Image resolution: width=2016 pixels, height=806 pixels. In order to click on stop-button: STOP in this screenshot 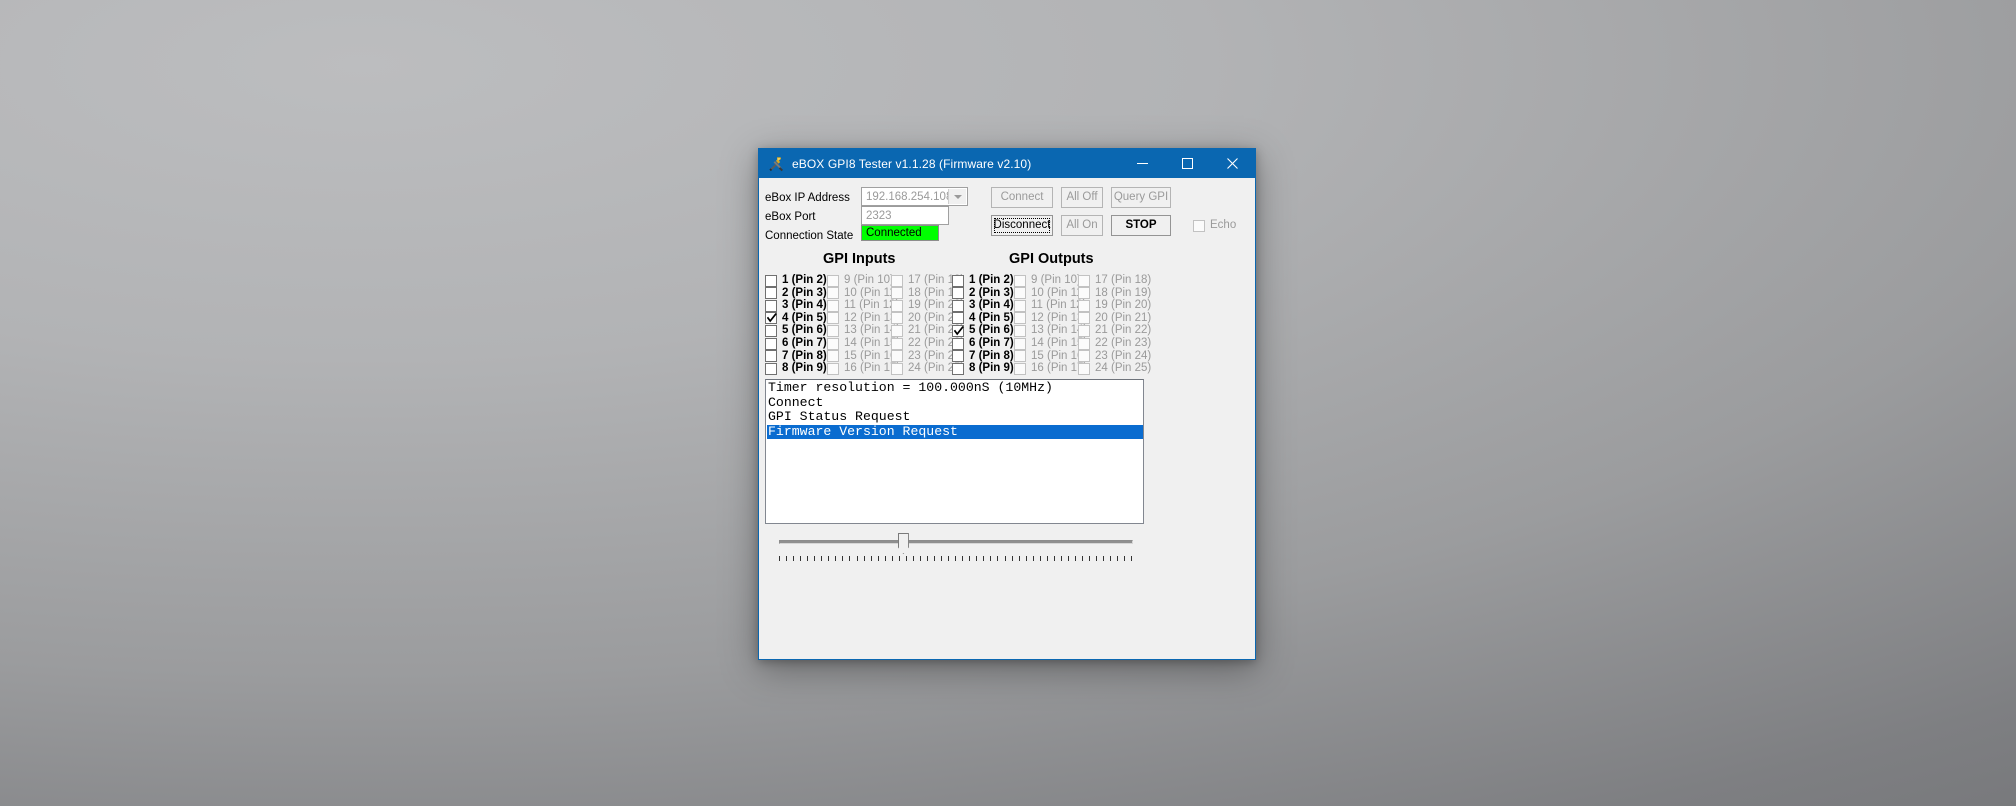, I will do `click(1141, 225)`.